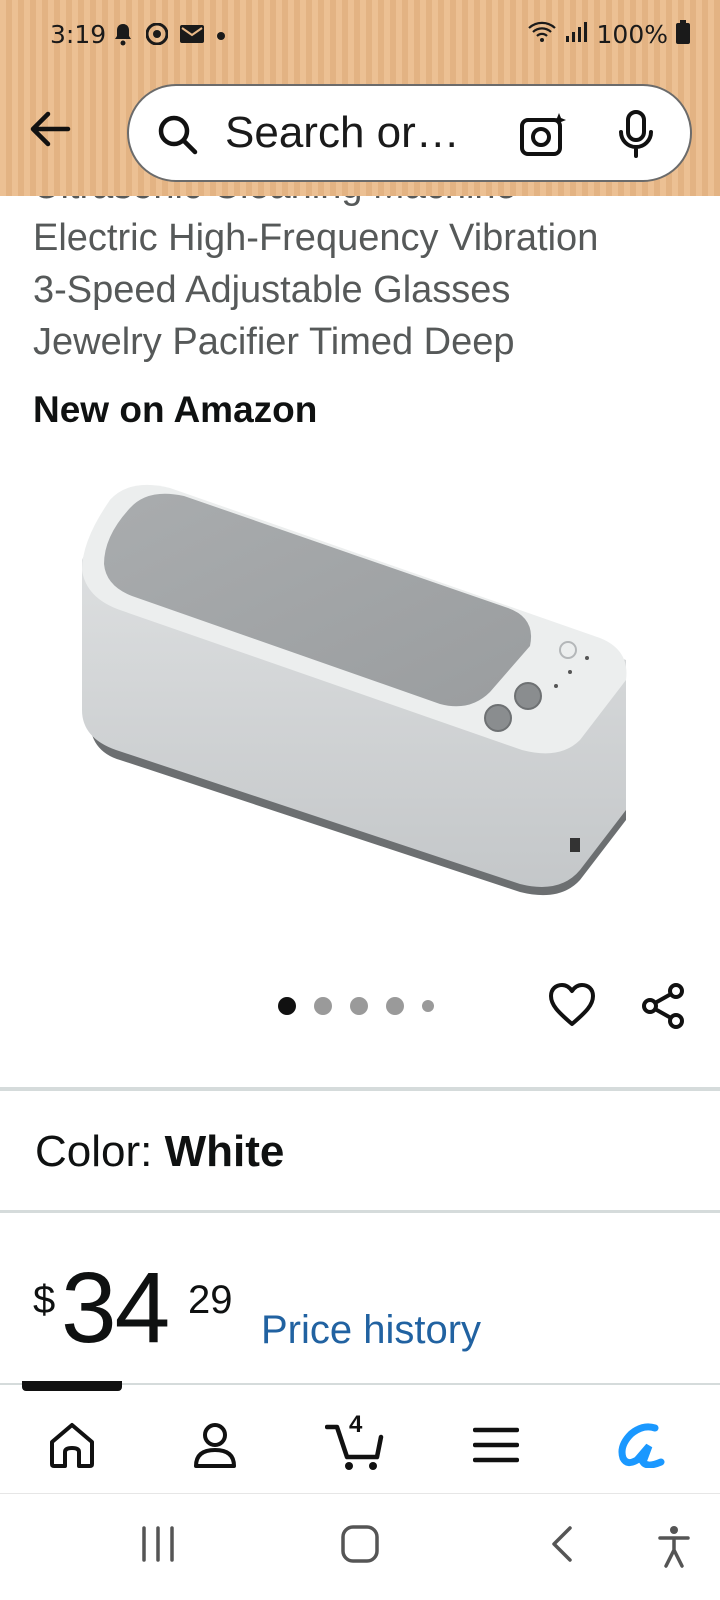 Image resolution: width=720 pixels, height=1600 pixels. I want to click on active-tab-indicator, so click(72, 1386).